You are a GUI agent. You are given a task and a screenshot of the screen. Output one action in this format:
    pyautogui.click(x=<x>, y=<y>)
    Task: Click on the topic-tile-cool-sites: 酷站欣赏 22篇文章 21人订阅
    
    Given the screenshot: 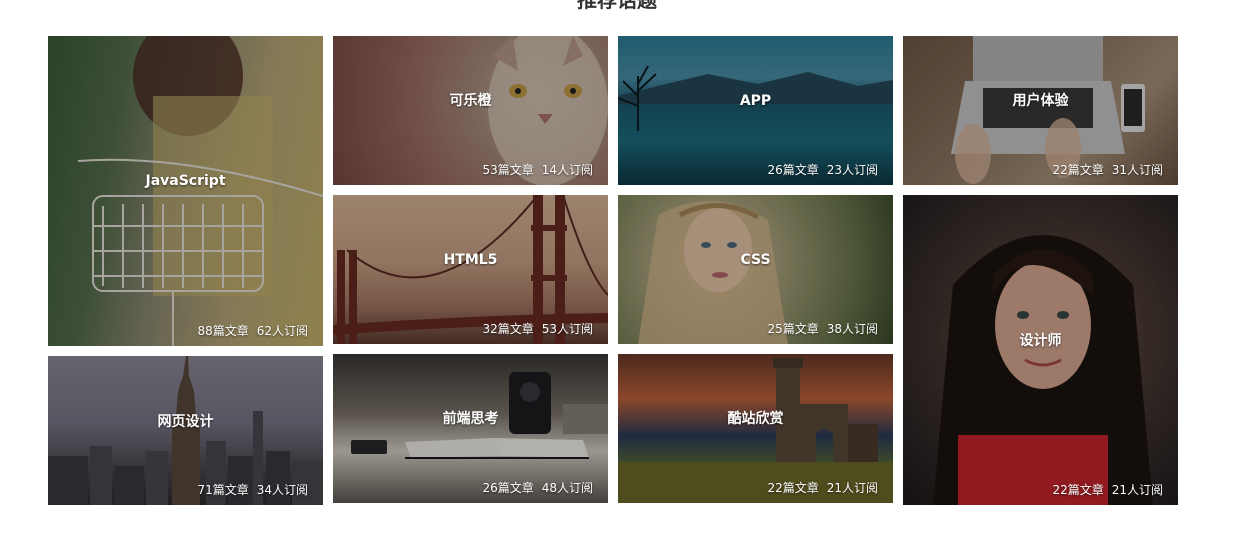 What is the action you would take?
    pyautogui.click(x=755, y=428)
    